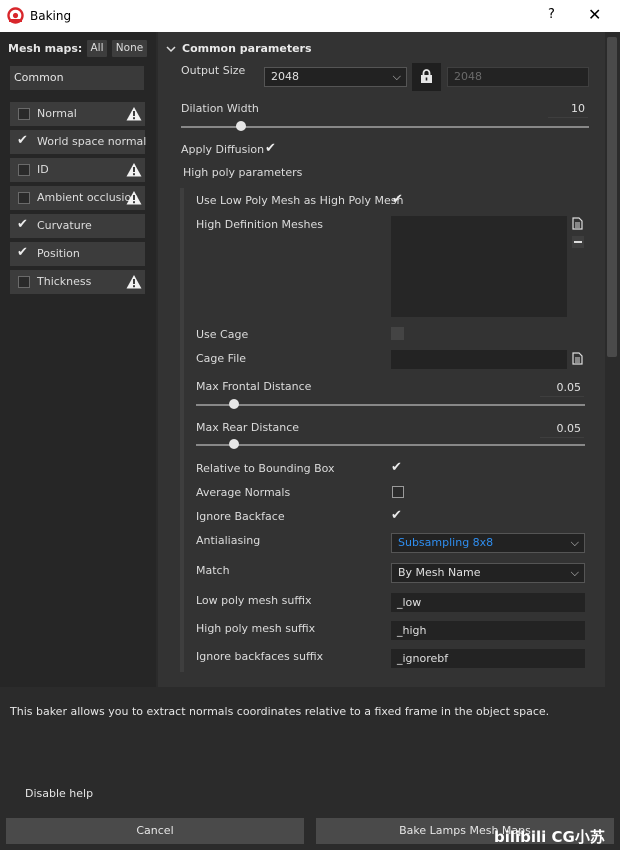 This screenshot has height=850, width=620. I want to click on cage-file-label: Cage File, so click(221, 358).